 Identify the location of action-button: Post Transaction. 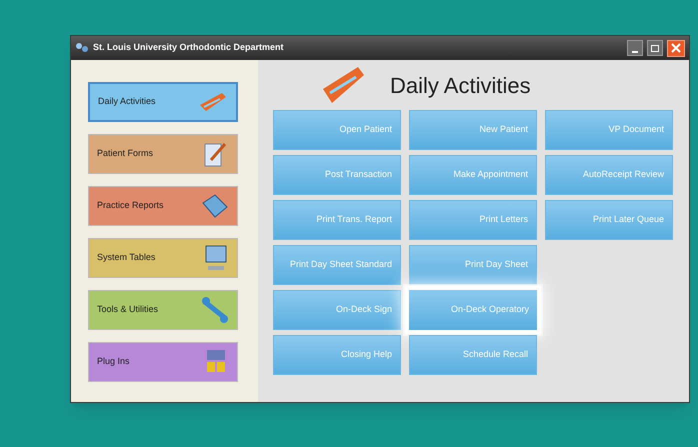
(337, 175).